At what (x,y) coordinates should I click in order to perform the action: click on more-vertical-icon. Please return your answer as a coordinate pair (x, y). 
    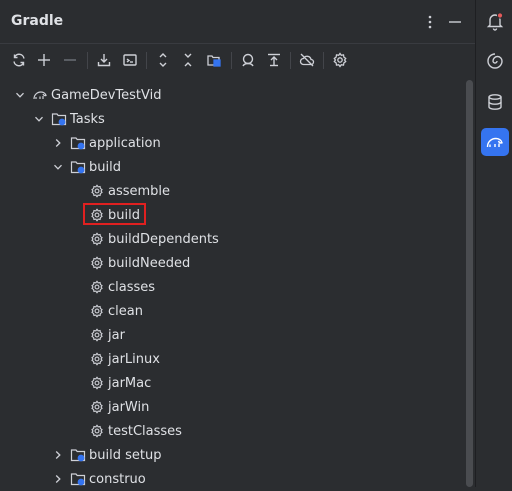
    Looking at the image, I should click on (430, 22).